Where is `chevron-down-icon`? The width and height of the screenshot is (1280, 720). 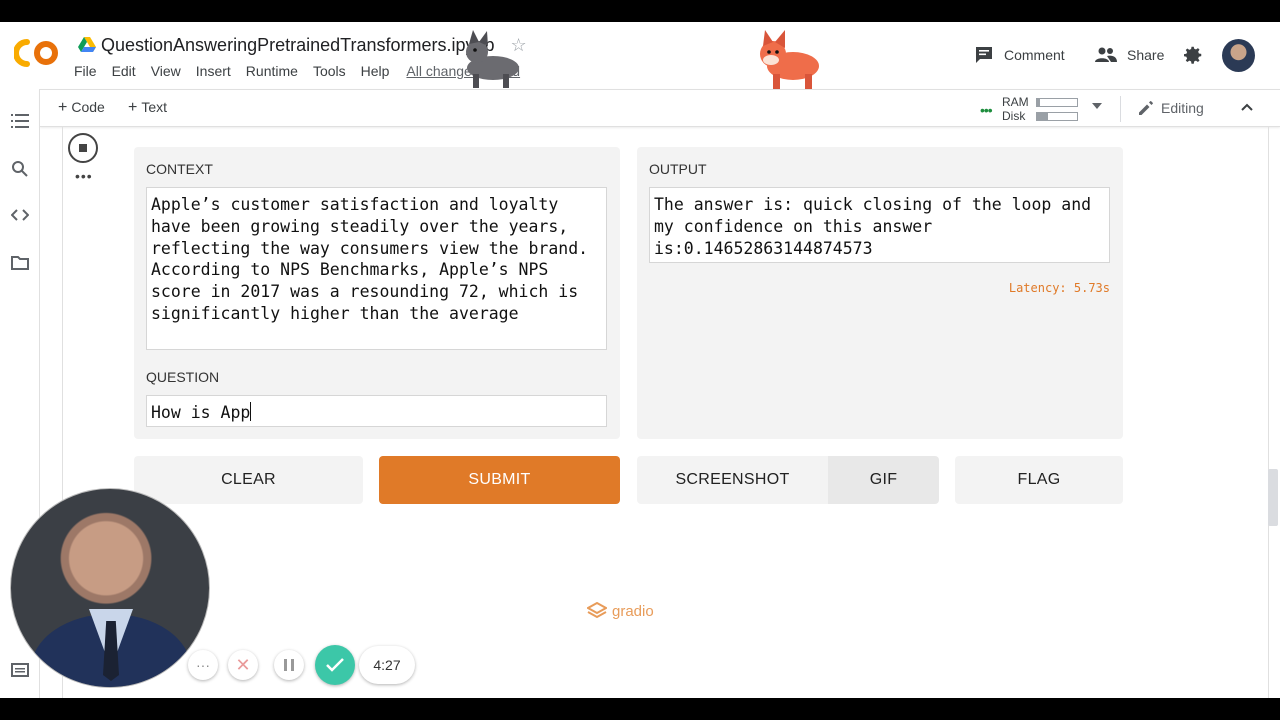 chevron-down-icon is located at coordinates (1097, 106).